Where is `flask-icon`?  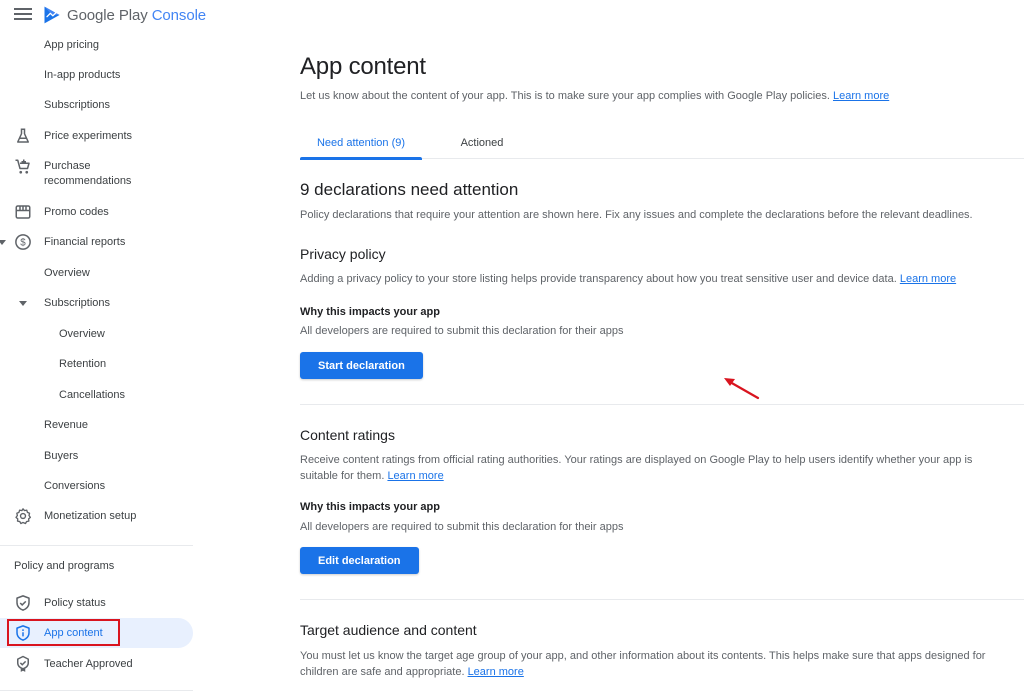
flask-icon is located at coordinates (23, 136).